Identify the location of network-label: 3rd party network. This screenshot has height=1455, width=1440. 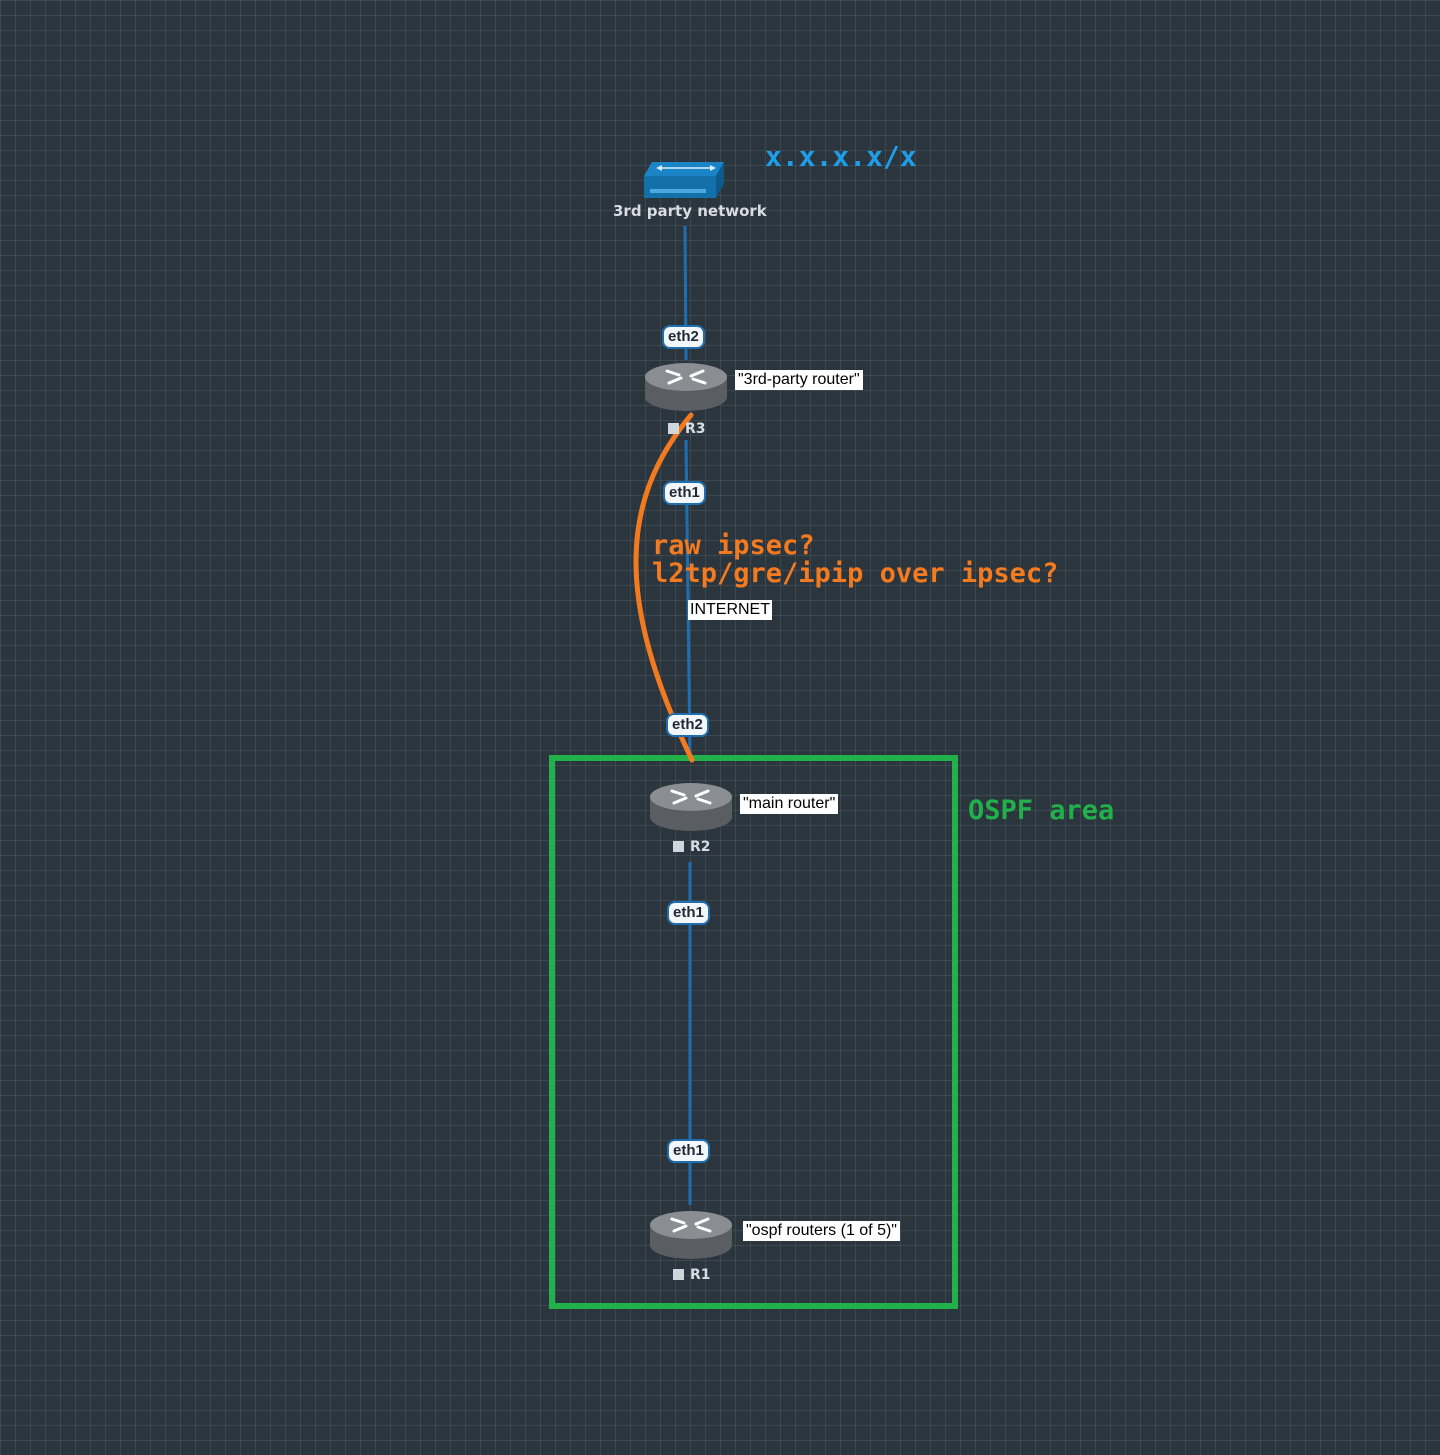
(690, 211).